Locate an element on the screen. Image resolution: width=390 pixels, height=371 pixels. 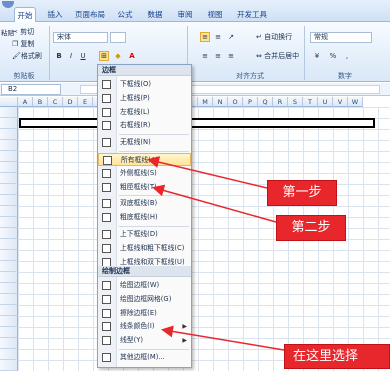
arrow-step1 is located at coordinates (207, 172).